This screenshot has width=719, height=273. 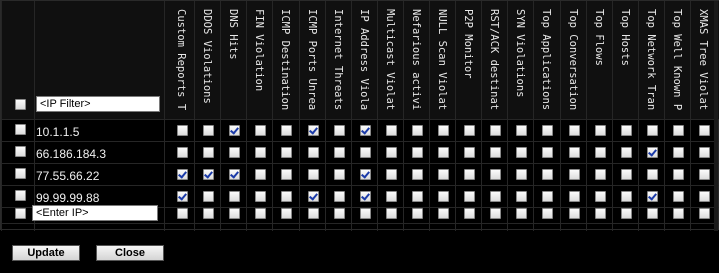 I want to click on column-header: Top Flows, so click(x=599, y=61).